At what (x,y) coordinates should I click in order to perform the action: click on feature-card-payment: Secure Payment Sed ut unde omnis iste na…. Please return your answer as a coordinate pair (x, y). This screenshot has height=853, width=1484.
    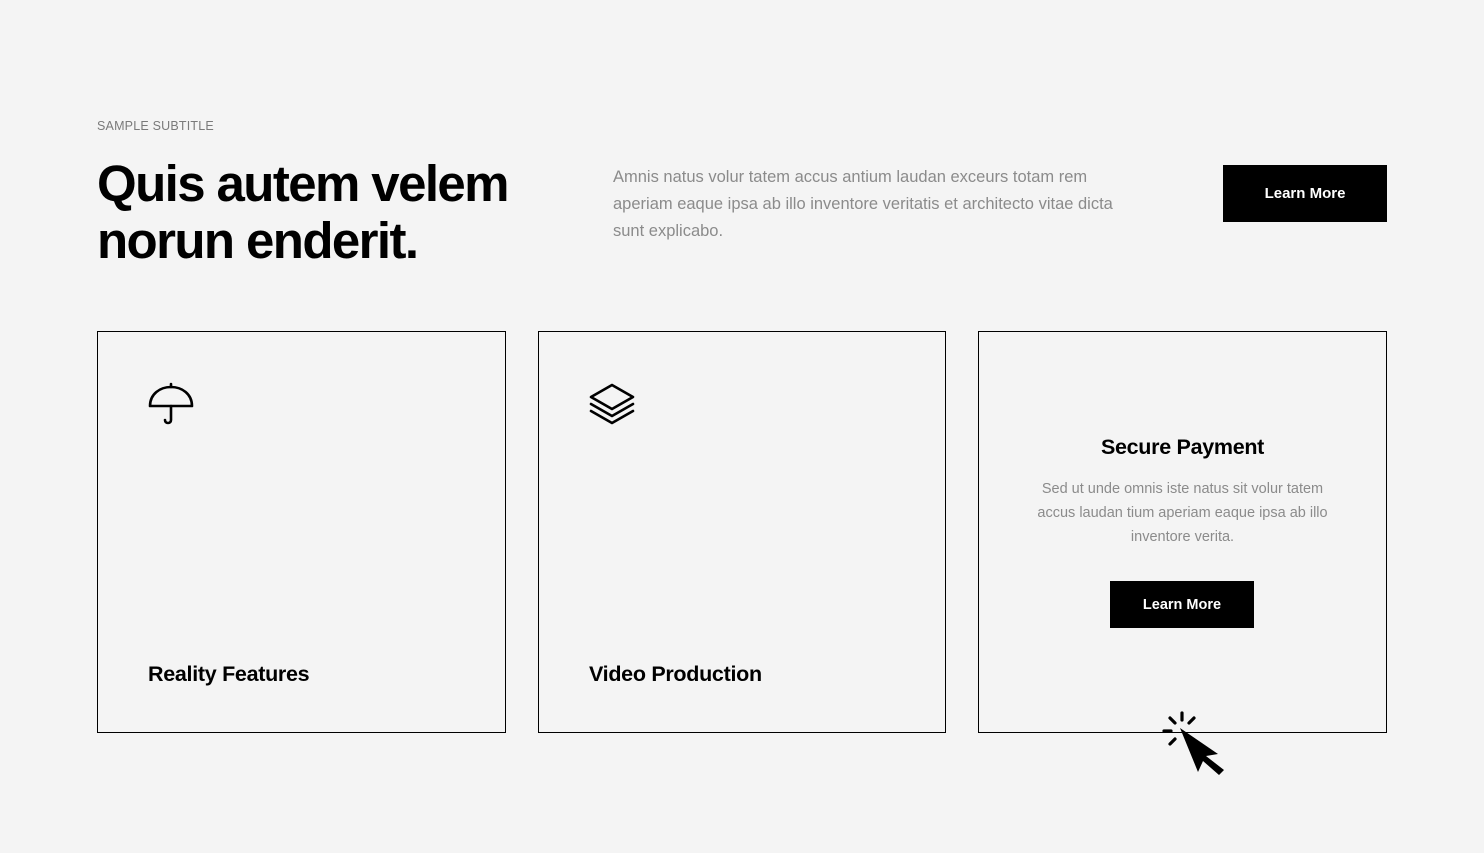
    Looking at the image, I should click on (1182, 532).